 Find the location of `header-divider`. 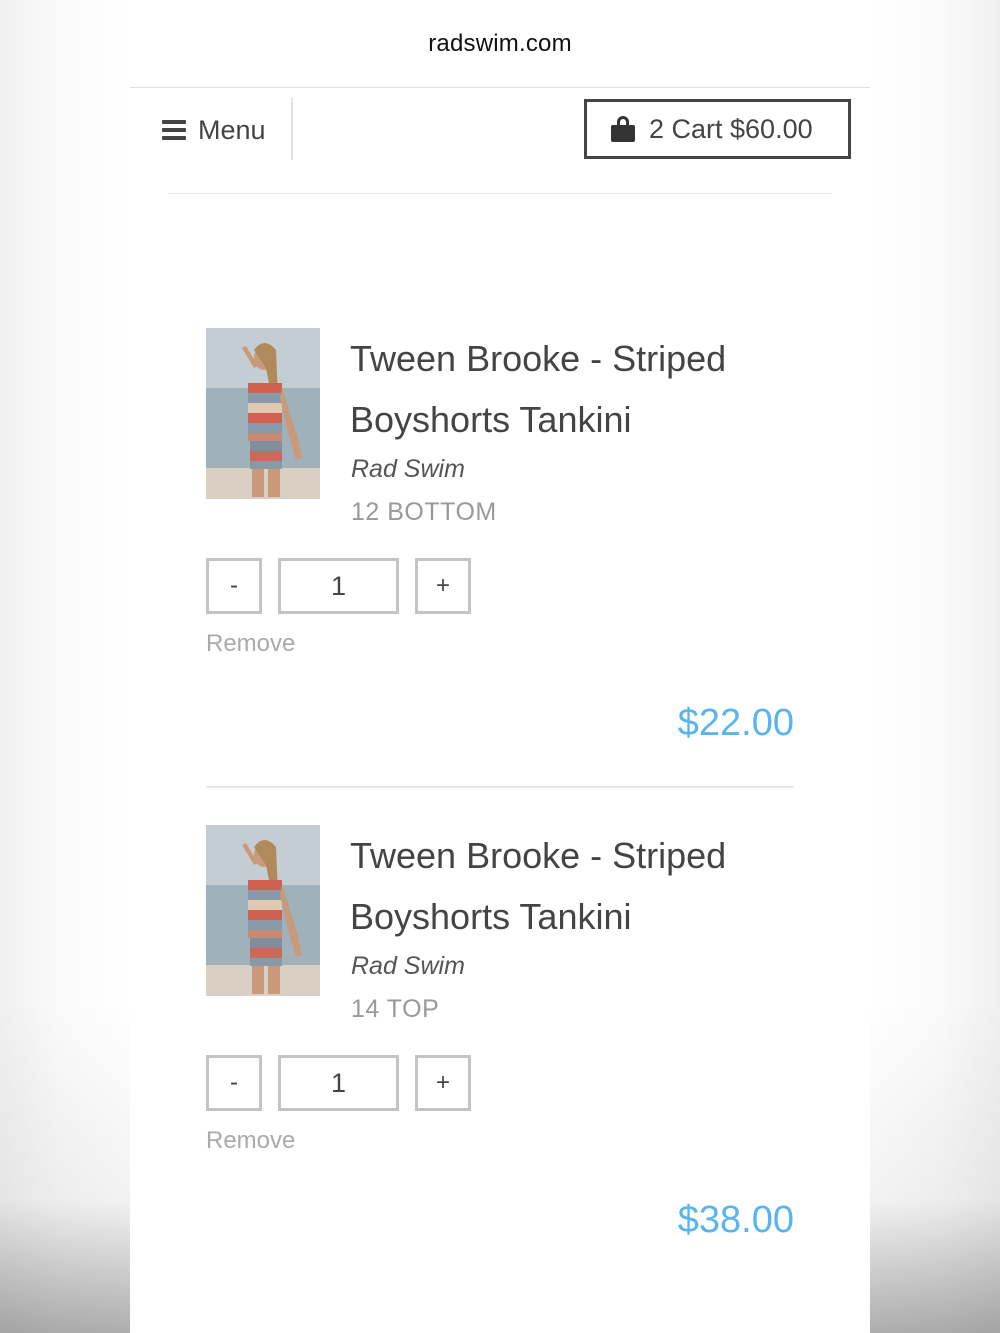

header-divider is located at coordinates (292, 129).